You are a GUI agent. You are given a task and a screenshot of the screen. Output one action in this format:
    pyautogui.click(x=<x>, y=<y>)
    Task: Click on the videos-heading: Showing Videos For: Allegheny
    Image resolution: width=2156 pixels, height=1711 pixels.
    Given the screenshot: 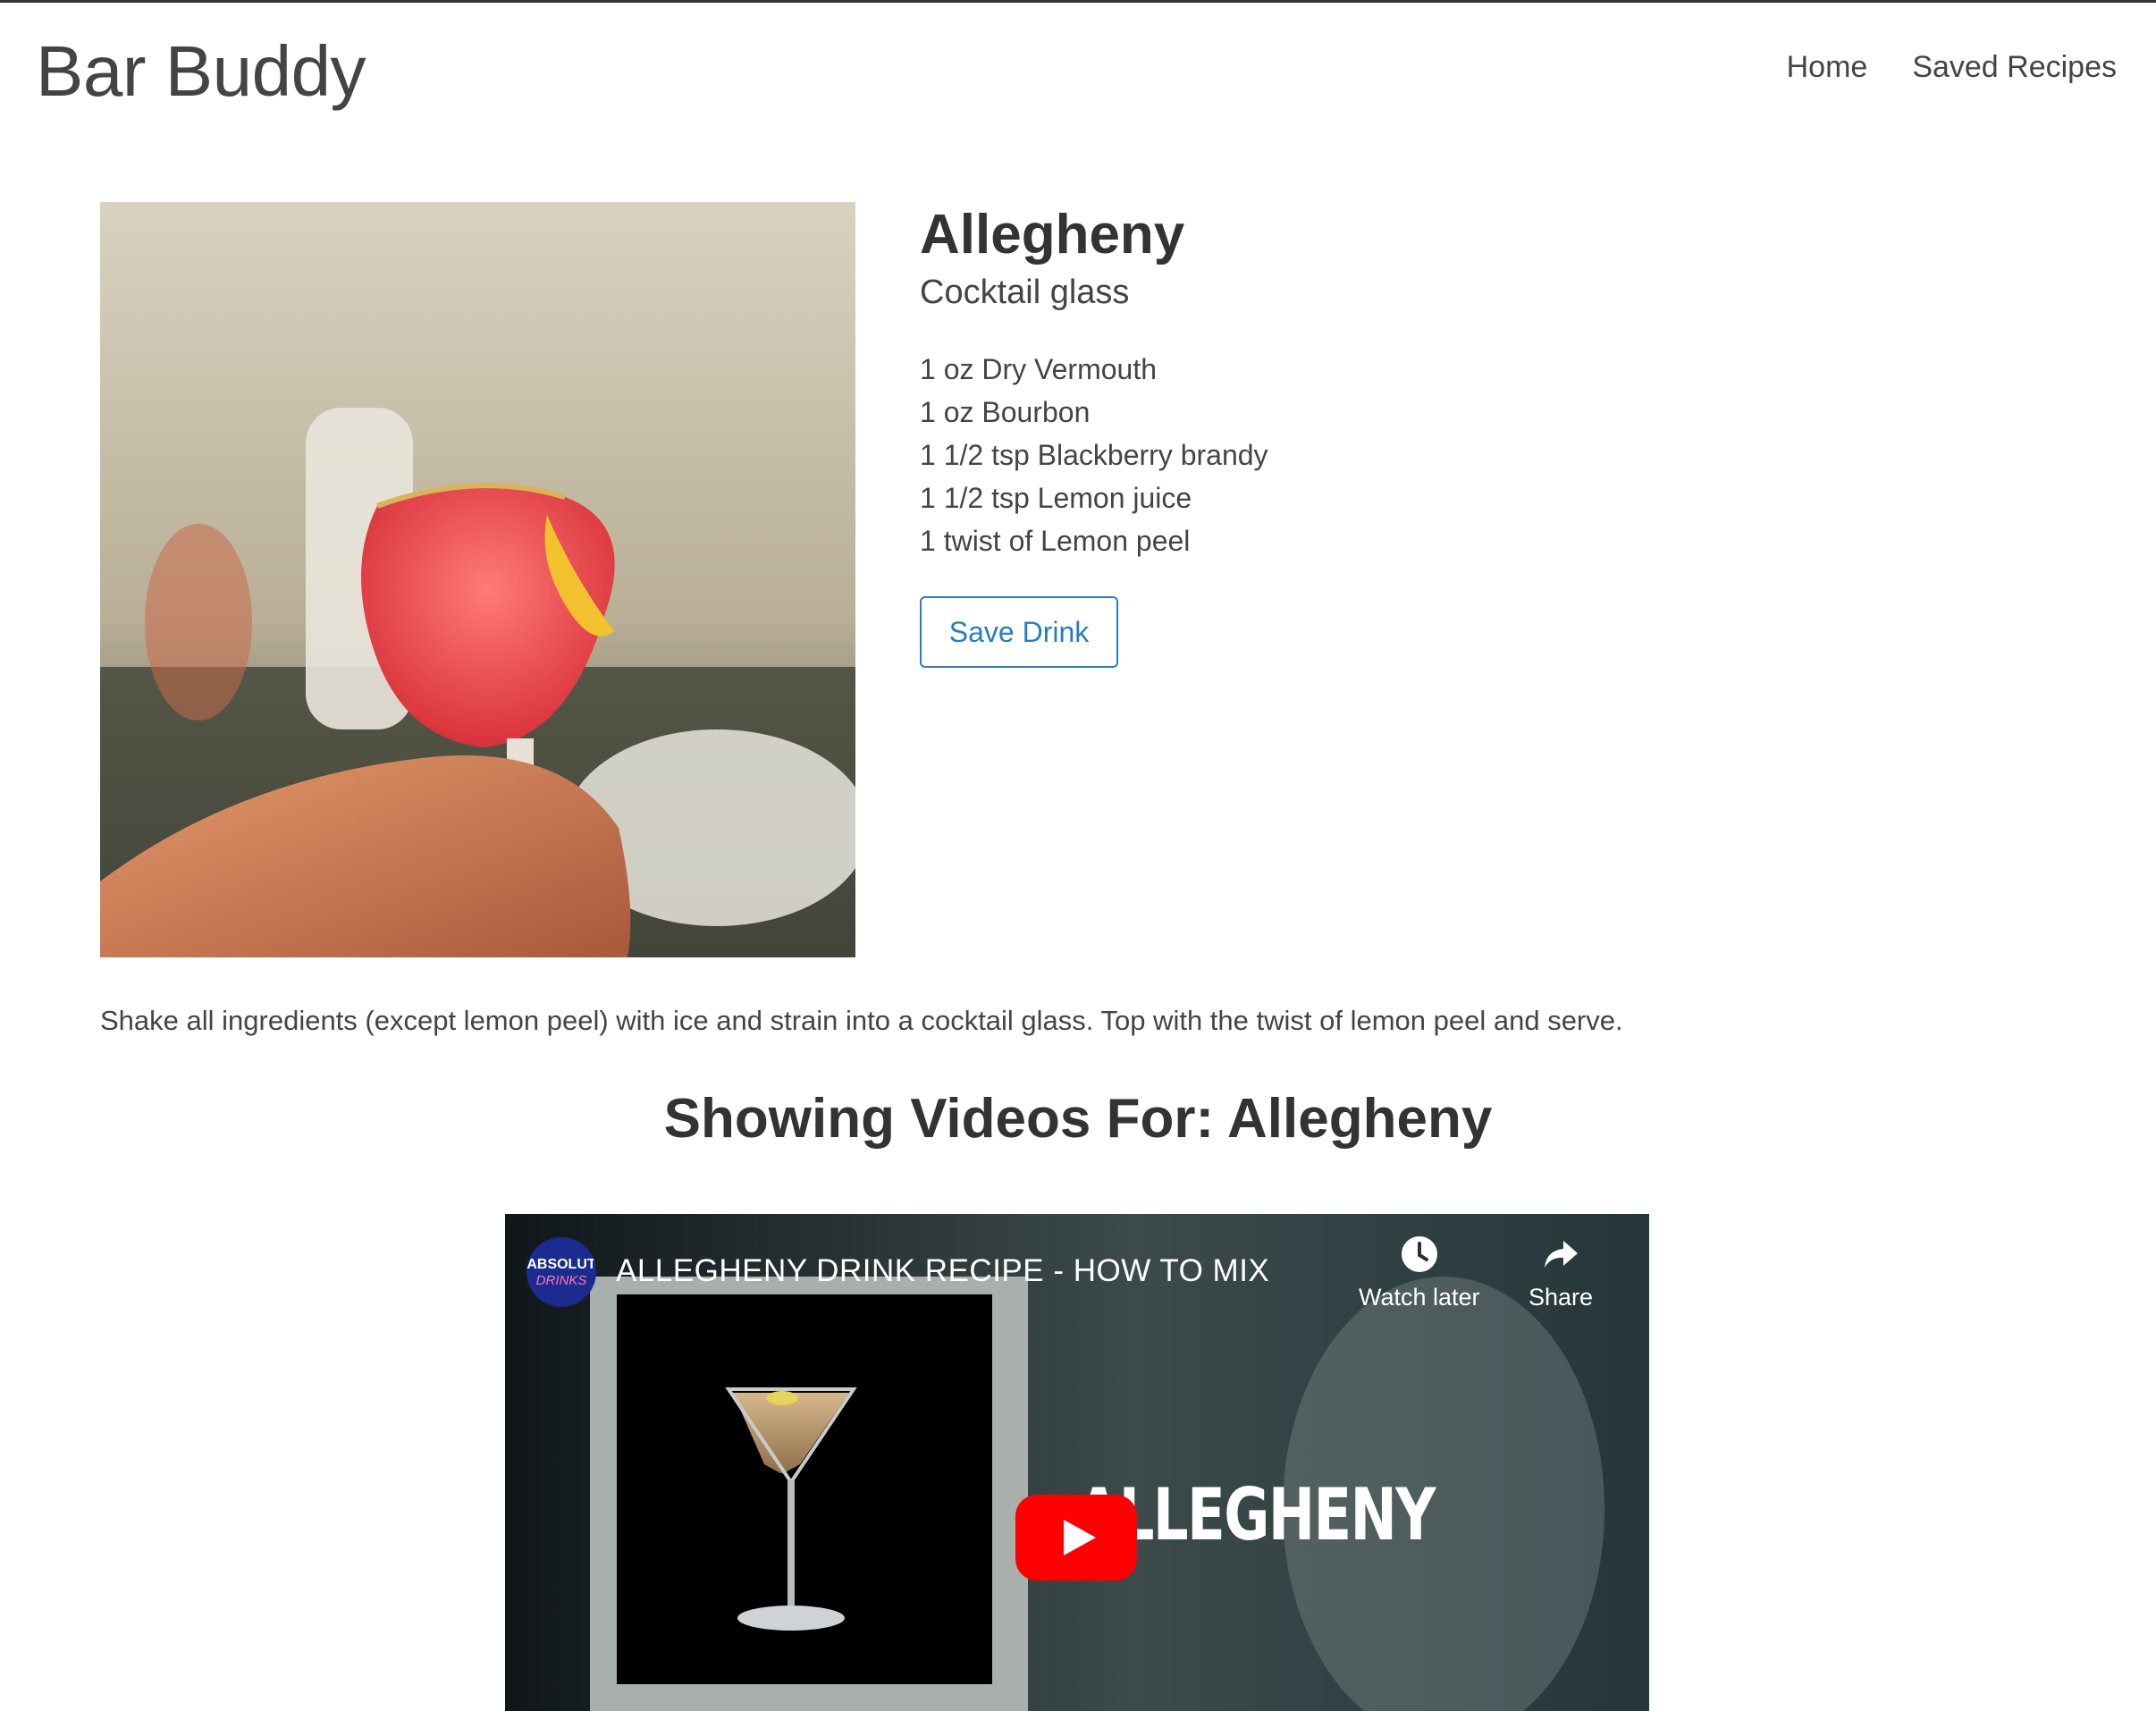 What is the action you would take?
    pyautogui.click(x=1078, y=1119)
    